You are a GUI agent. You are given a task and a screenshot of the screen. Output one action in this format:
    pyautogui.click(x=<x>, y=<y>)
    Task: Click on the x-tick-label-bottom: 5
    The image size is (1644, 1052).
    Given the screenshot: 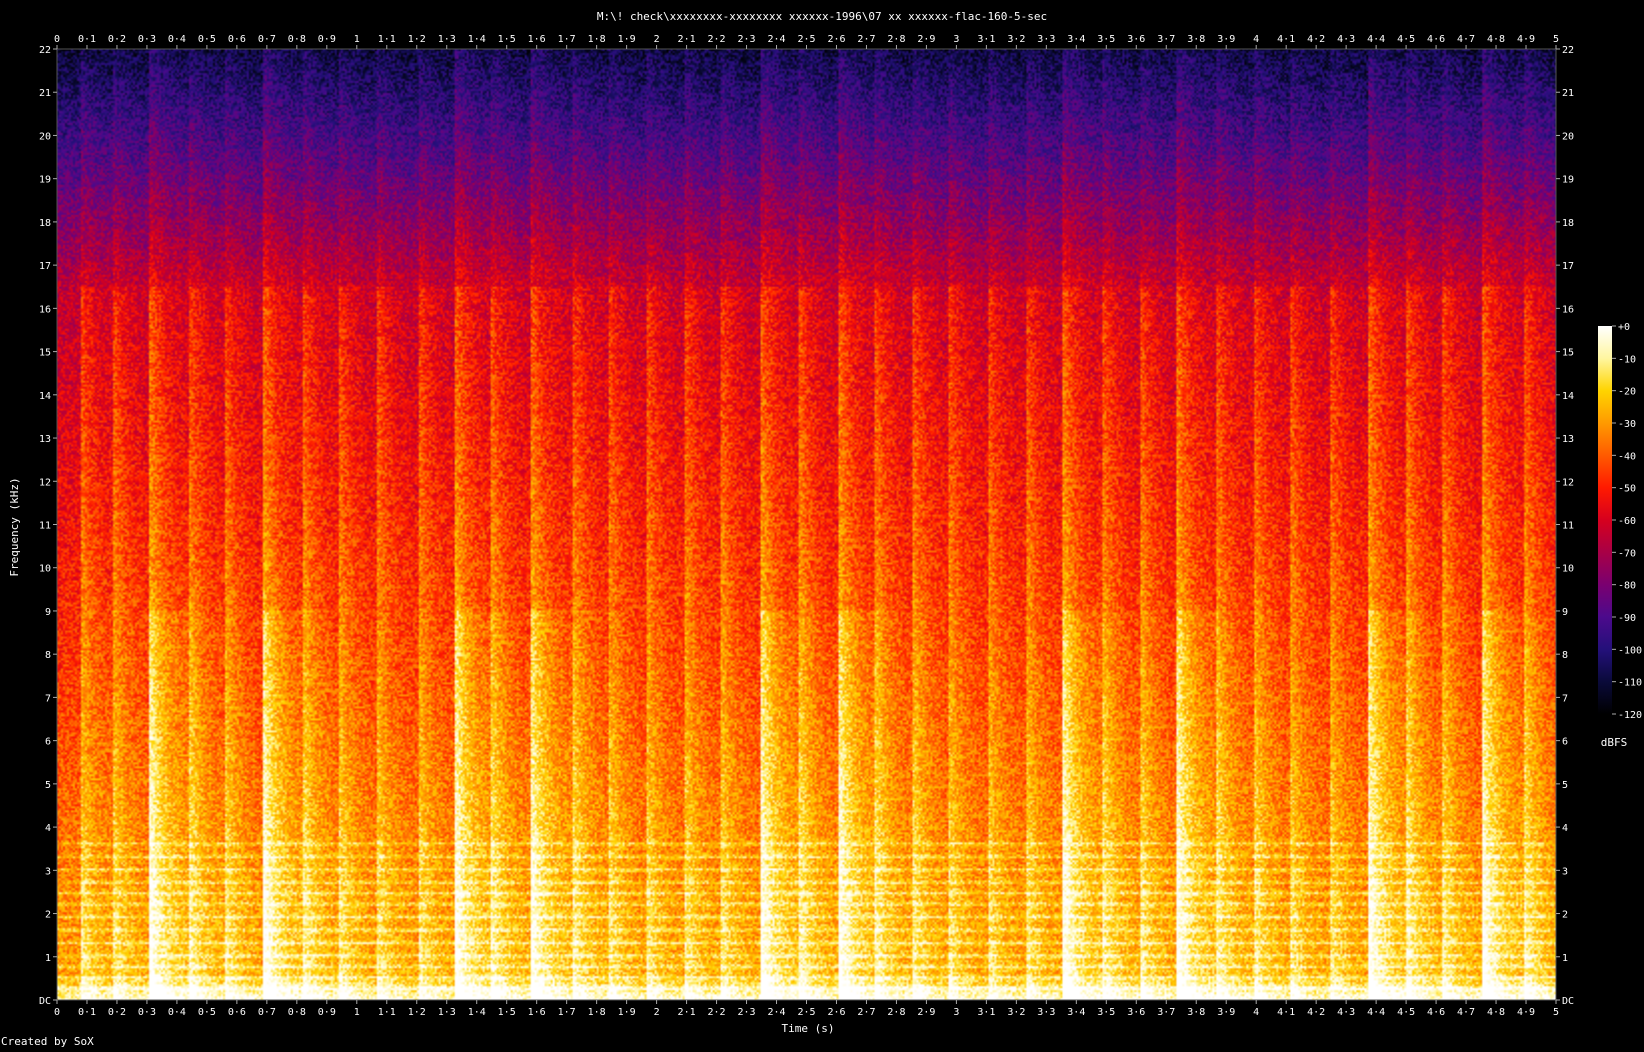 What is the action you would take?
    pyautogui.click(x=1556, y=1012)
    